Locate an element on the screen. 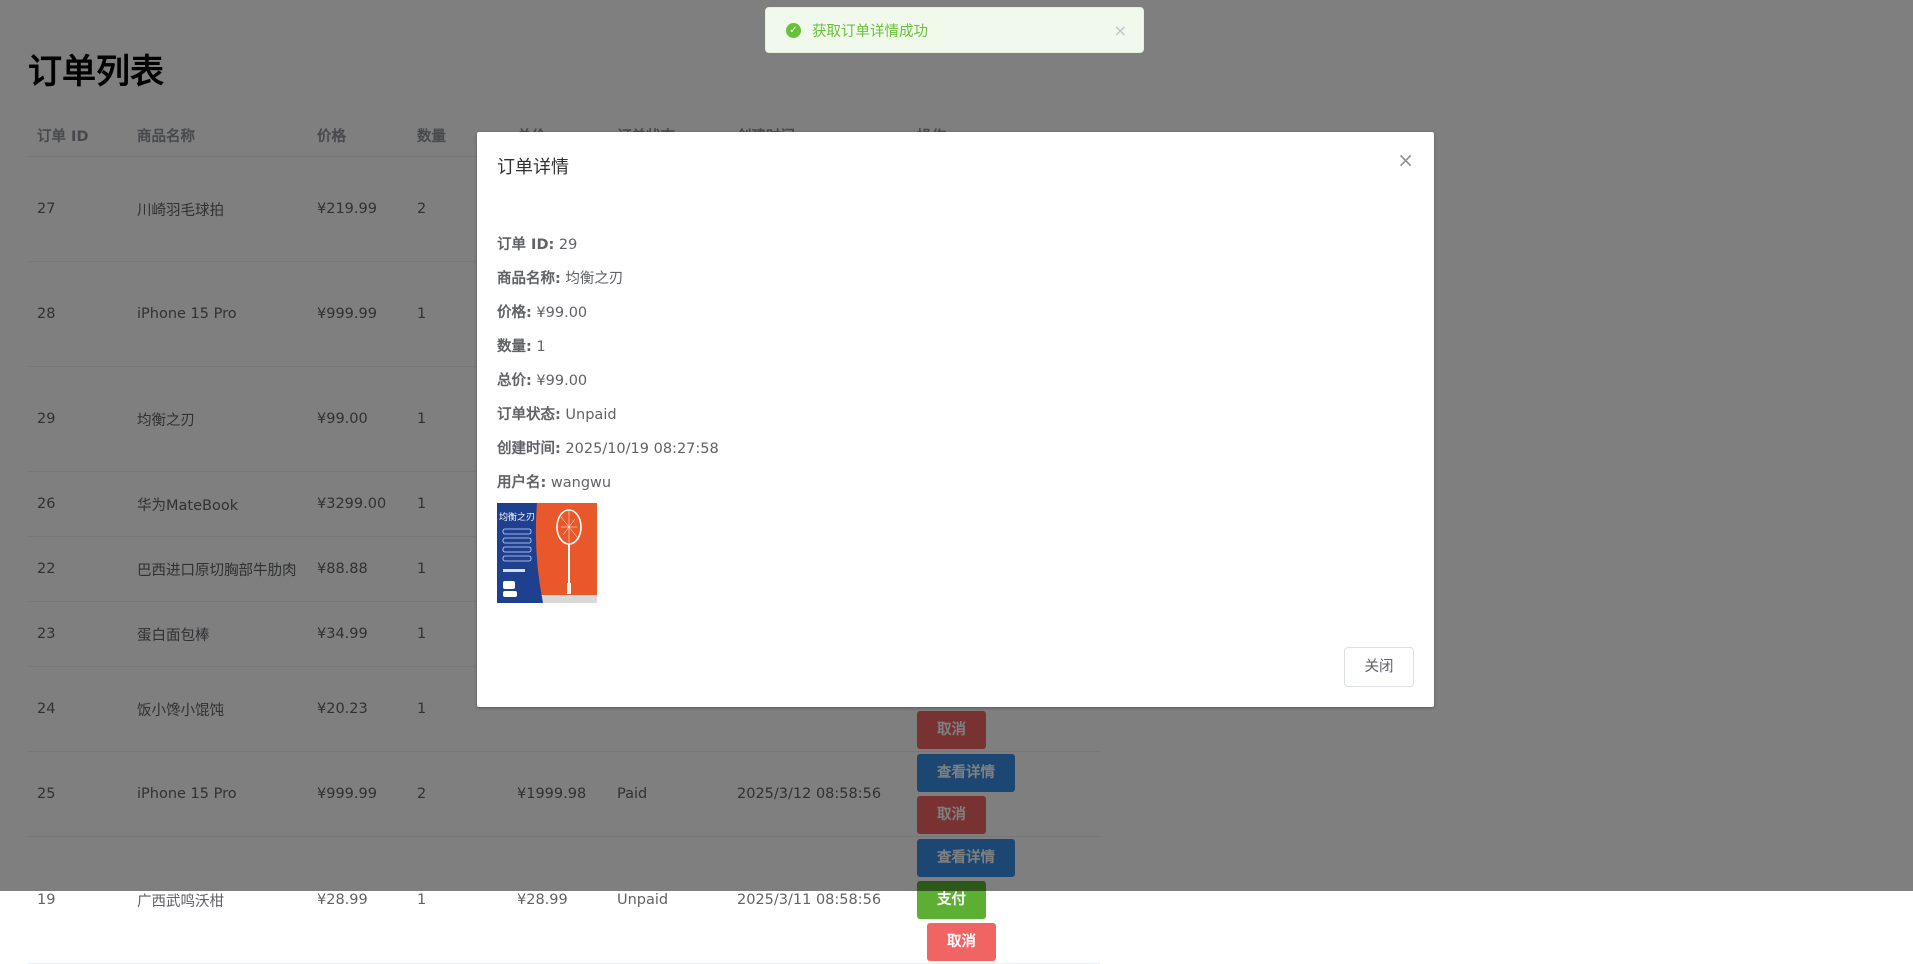 Image resolution: width=1913 pixels, height=964 pixels. detail-label: 用户名: is located at coordinates (522, 483).